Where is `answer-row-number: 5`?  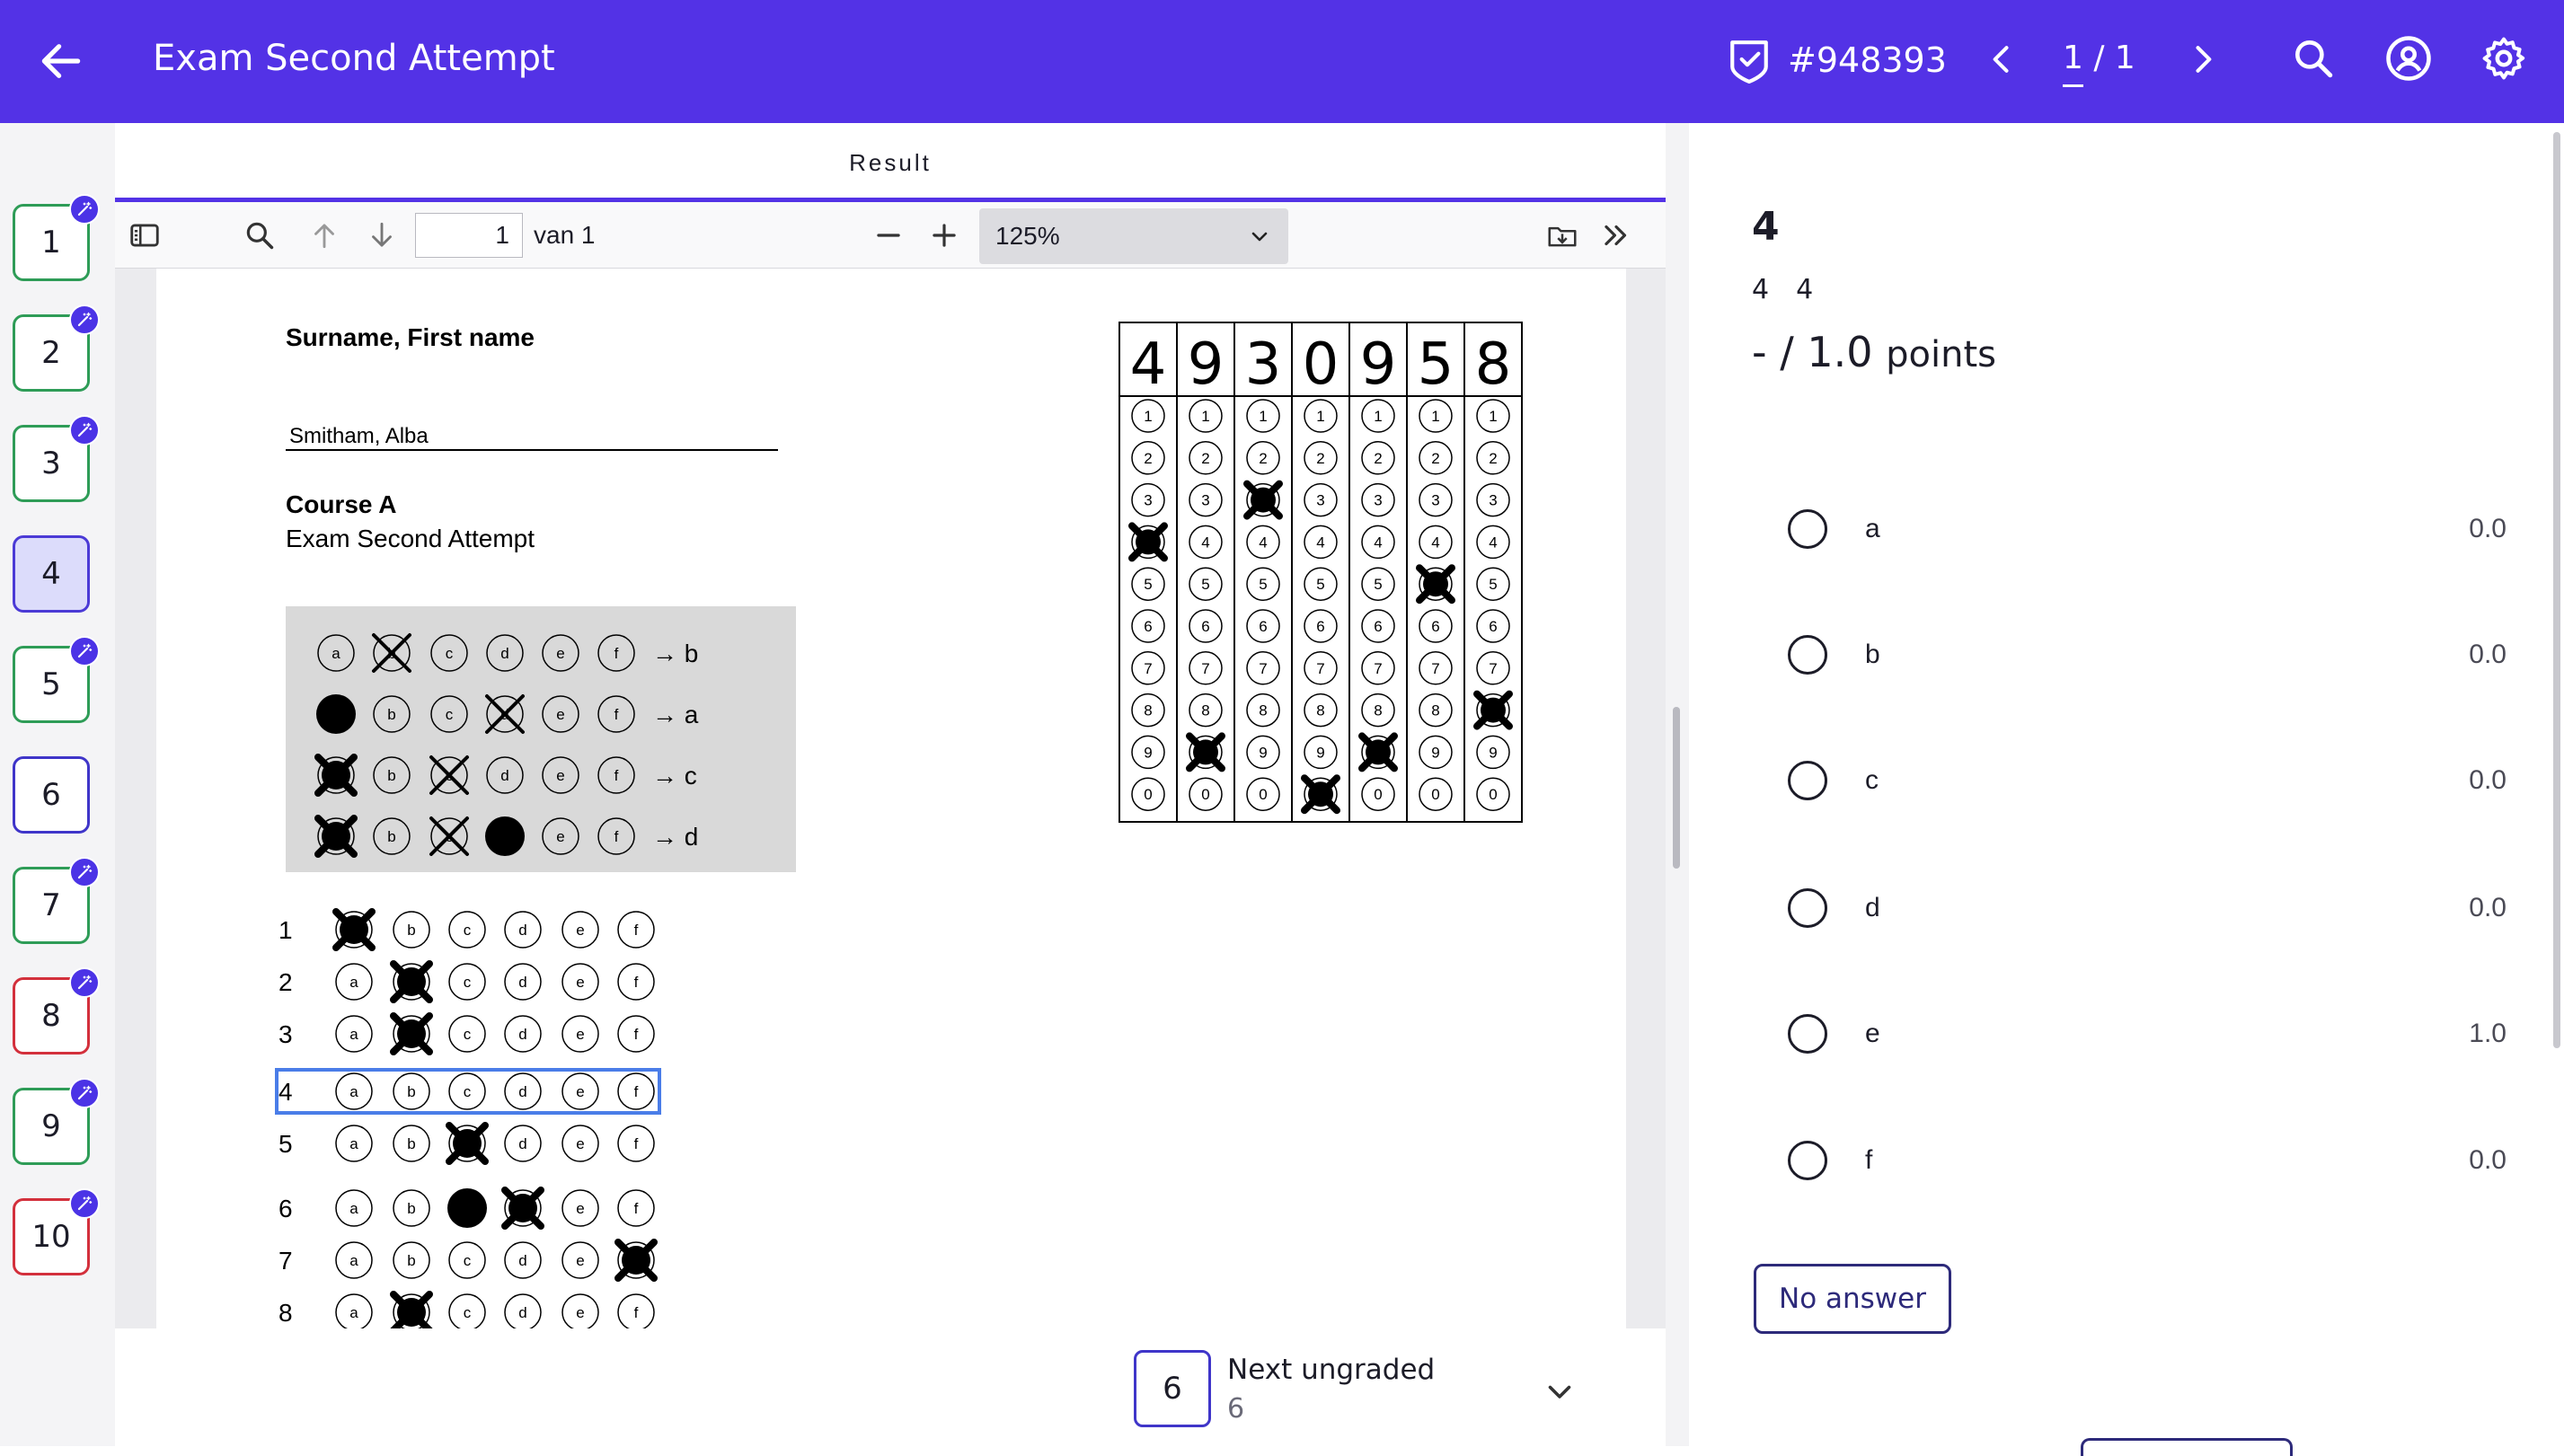
answer-row-number: 5 is located at coordinates (286, 1144).